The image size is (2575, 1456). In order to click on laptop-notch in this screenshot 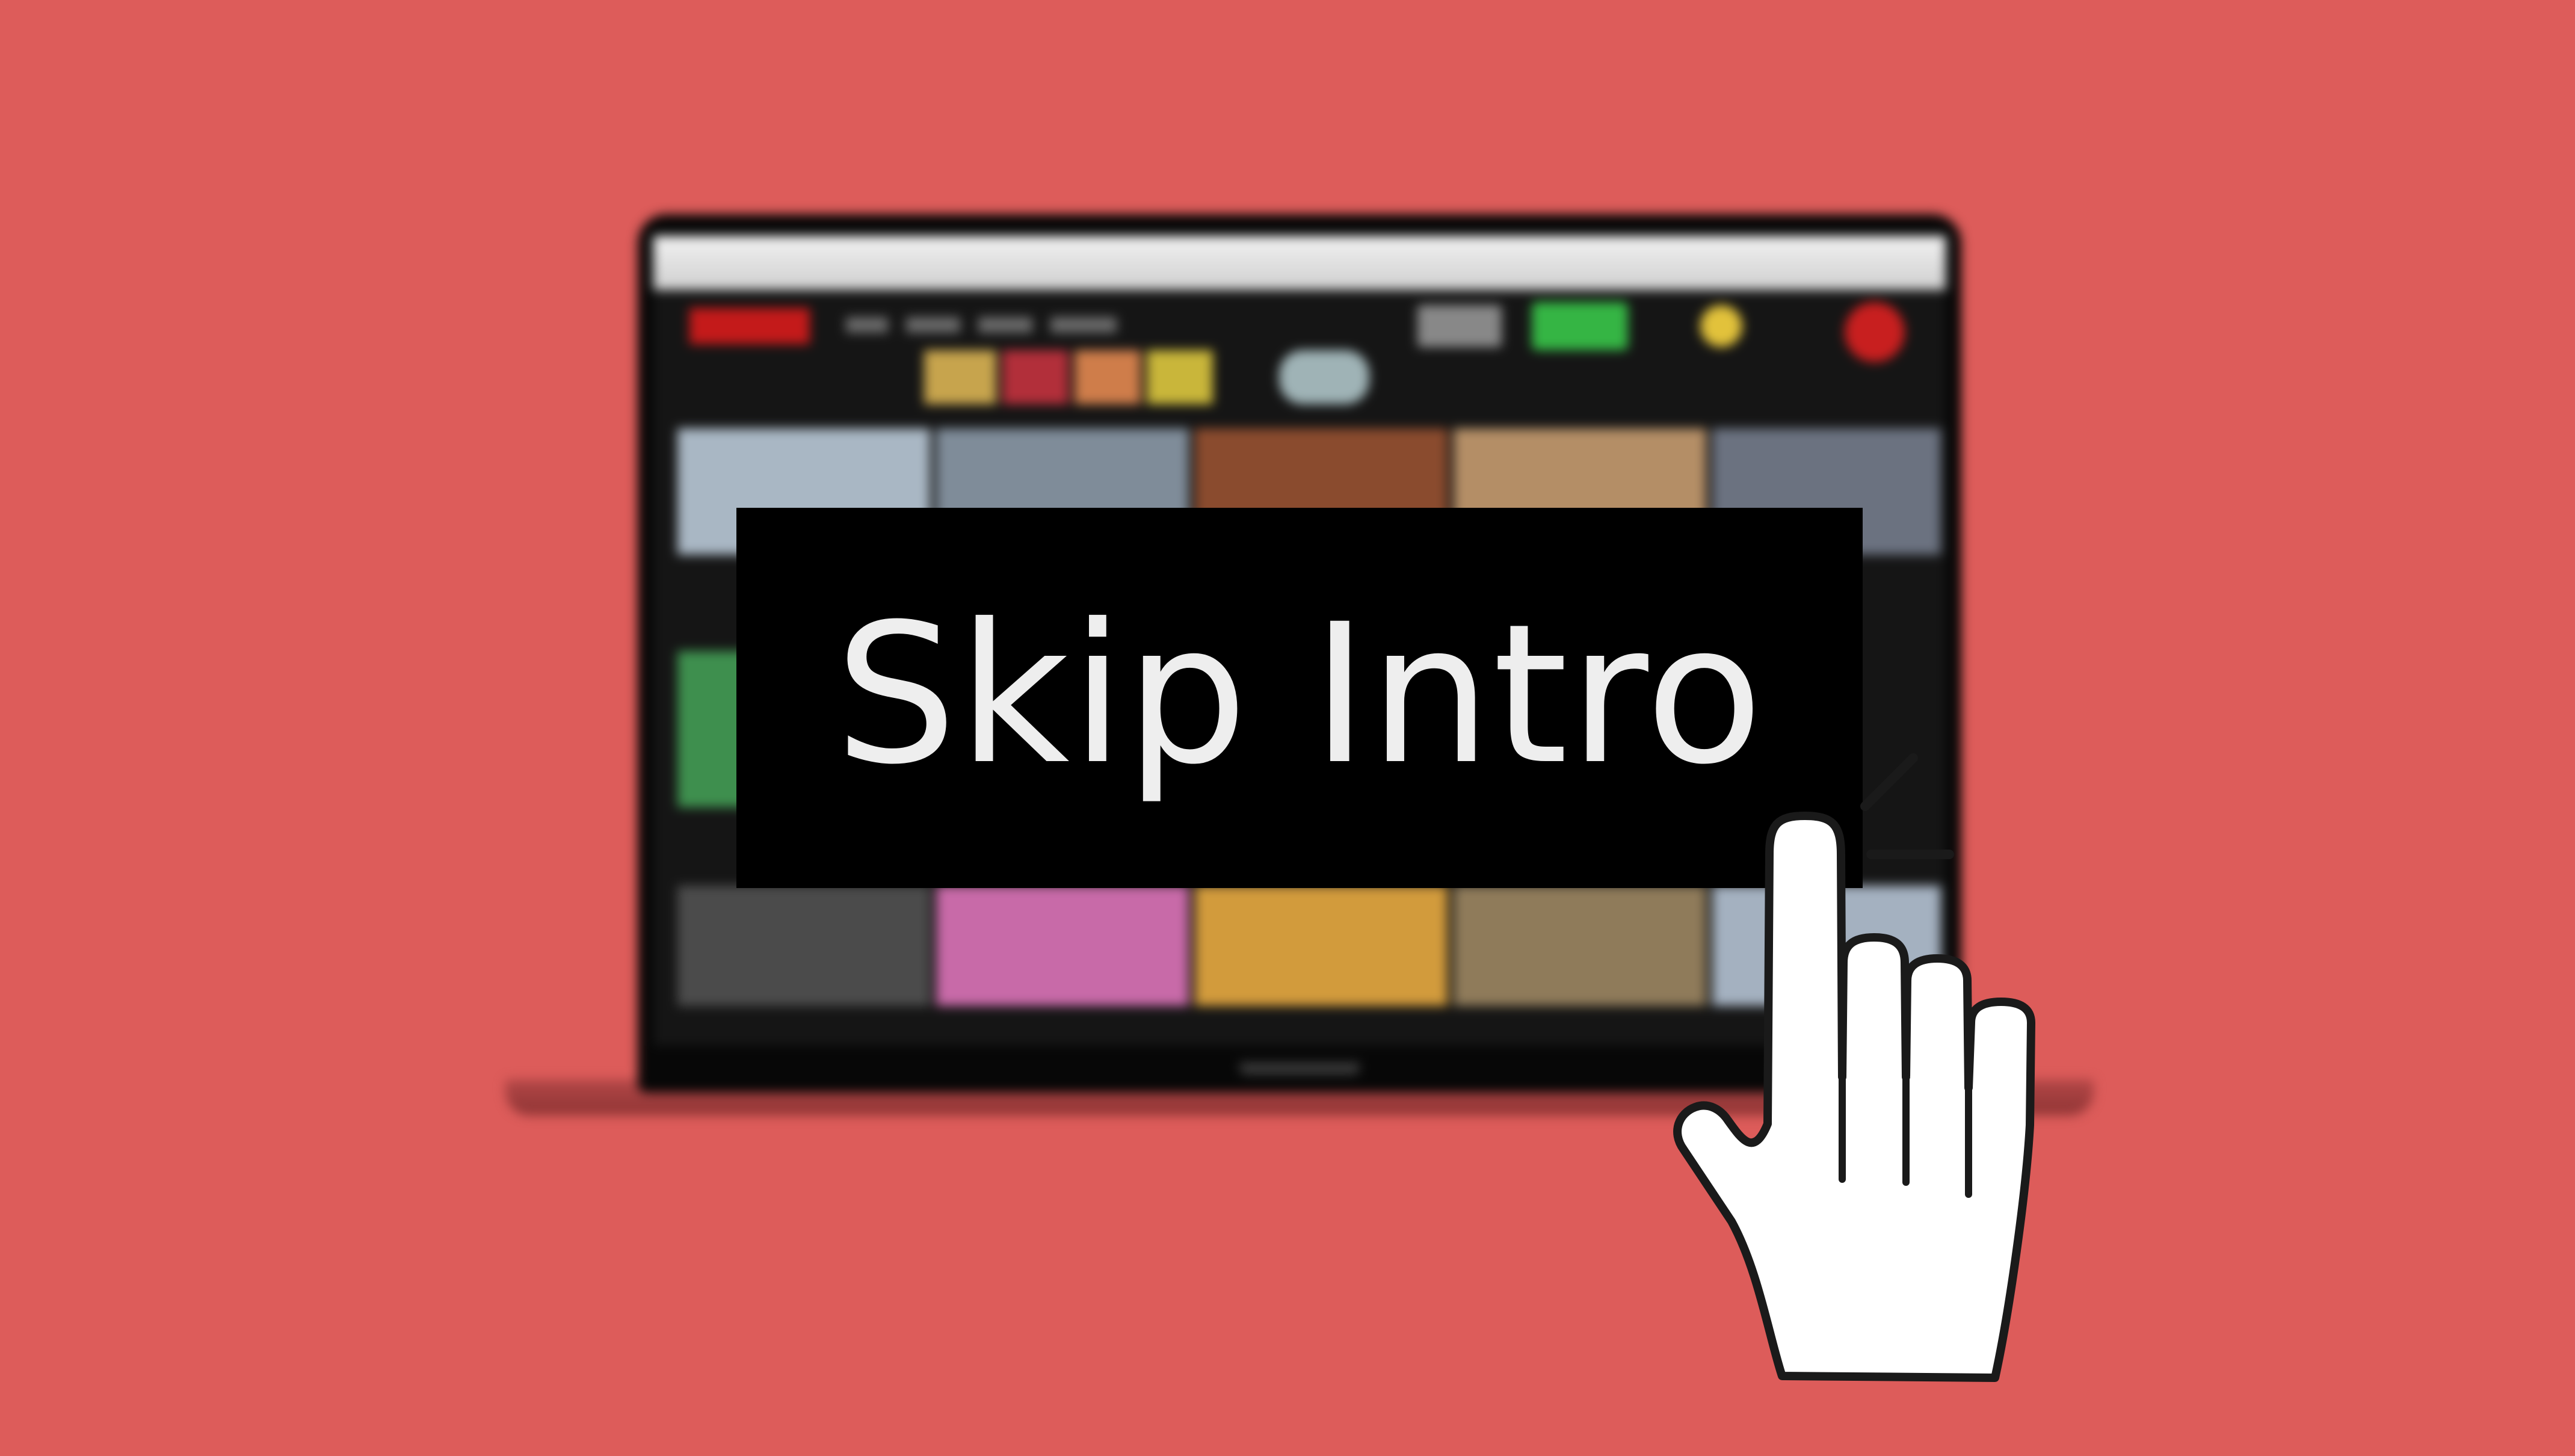, I will do `click(1299, 1069)`.